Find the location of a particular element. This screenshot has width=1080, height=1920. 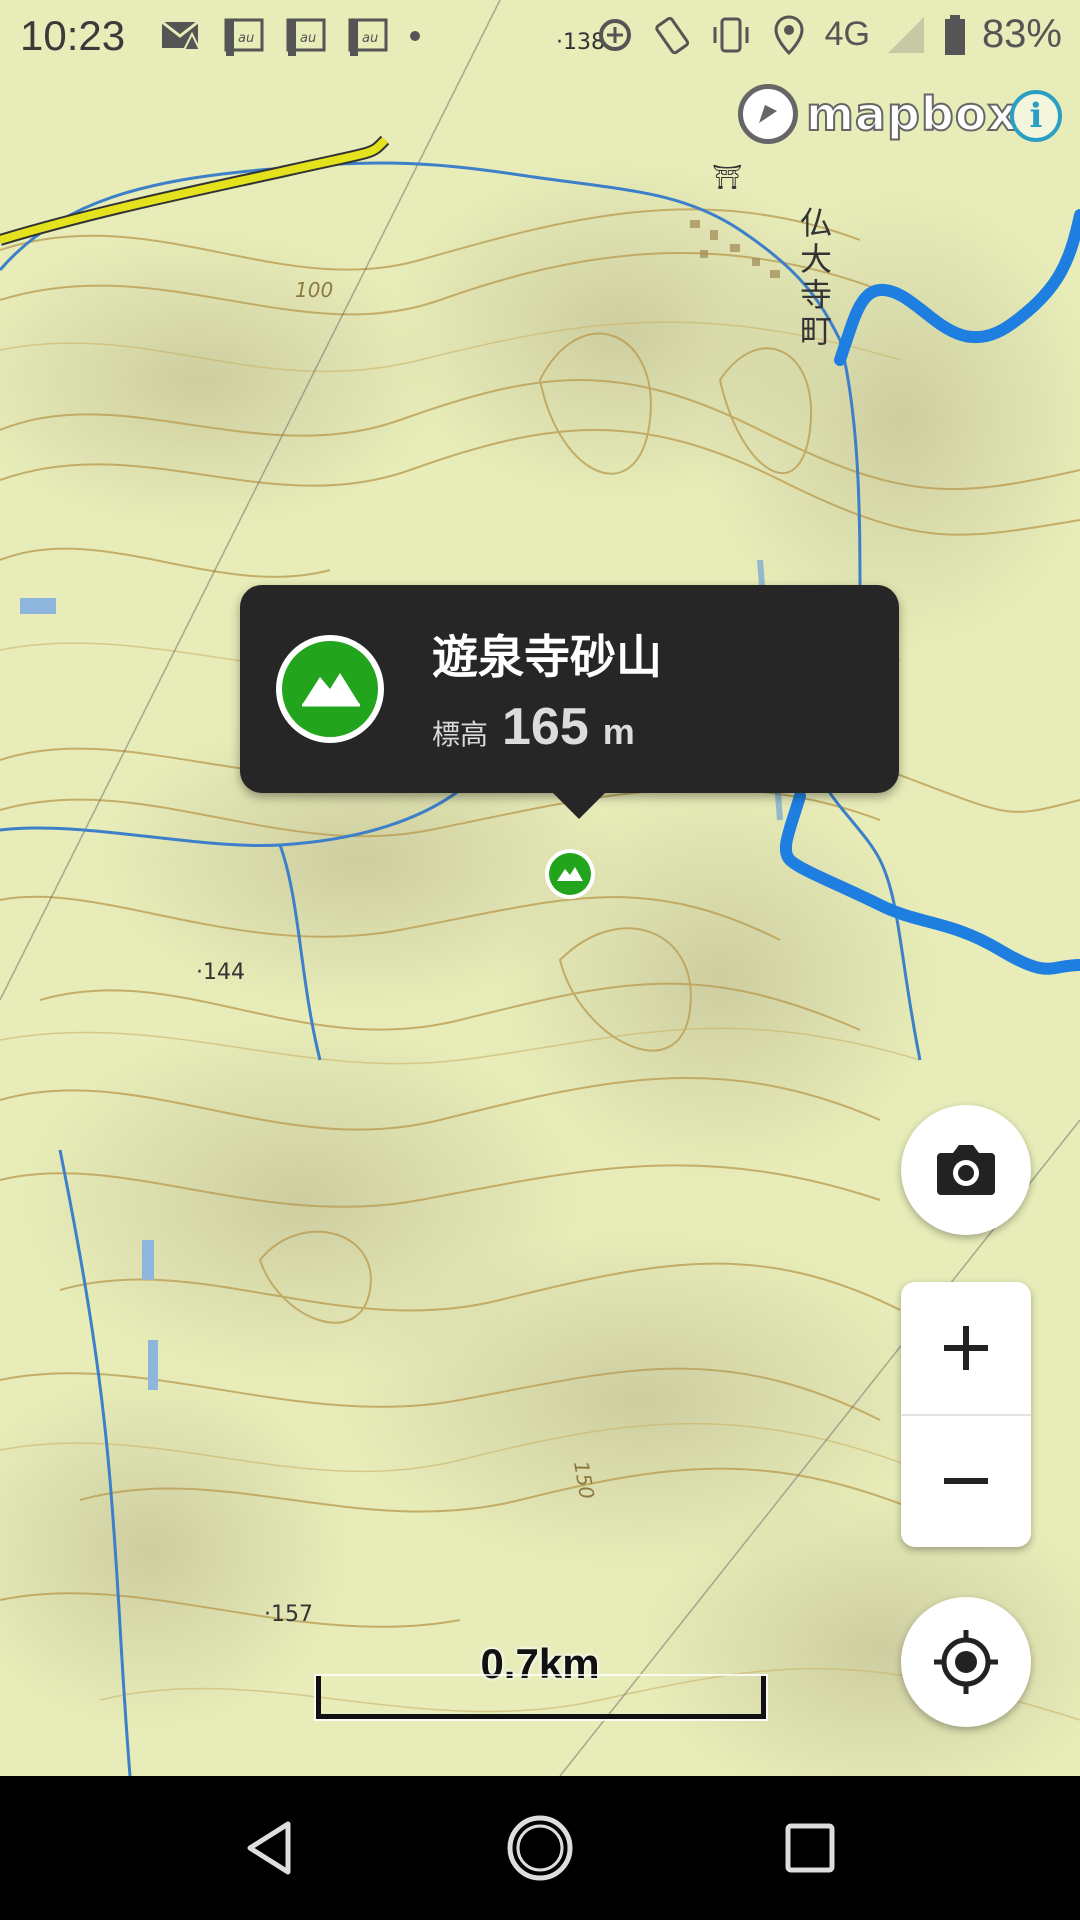

camera-icon is located at coordinates (966, 1170).